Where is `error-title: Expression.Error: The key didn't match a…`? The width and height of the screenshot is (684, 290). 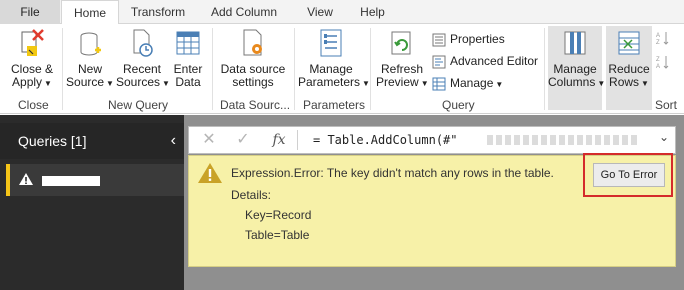
error-title: Expression.Error: The key didn't match a… is located at coordinates (392, 173).